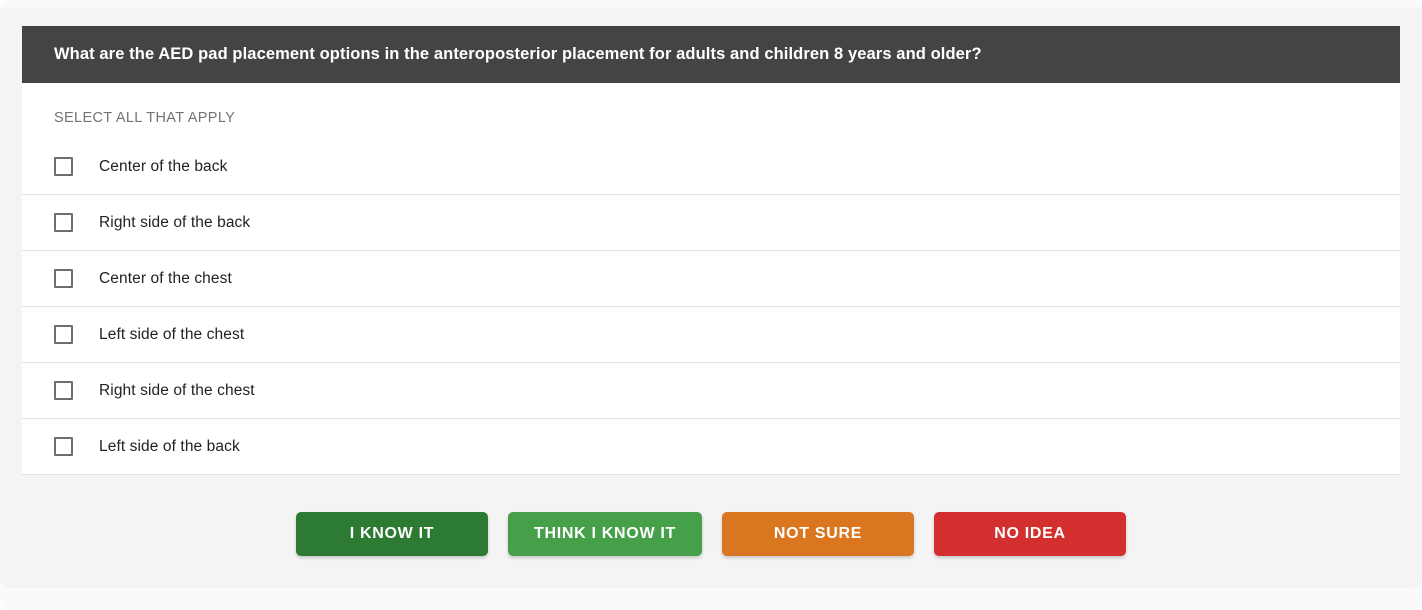  I want to click on option-label: Center of the chest, so click(165, 278).